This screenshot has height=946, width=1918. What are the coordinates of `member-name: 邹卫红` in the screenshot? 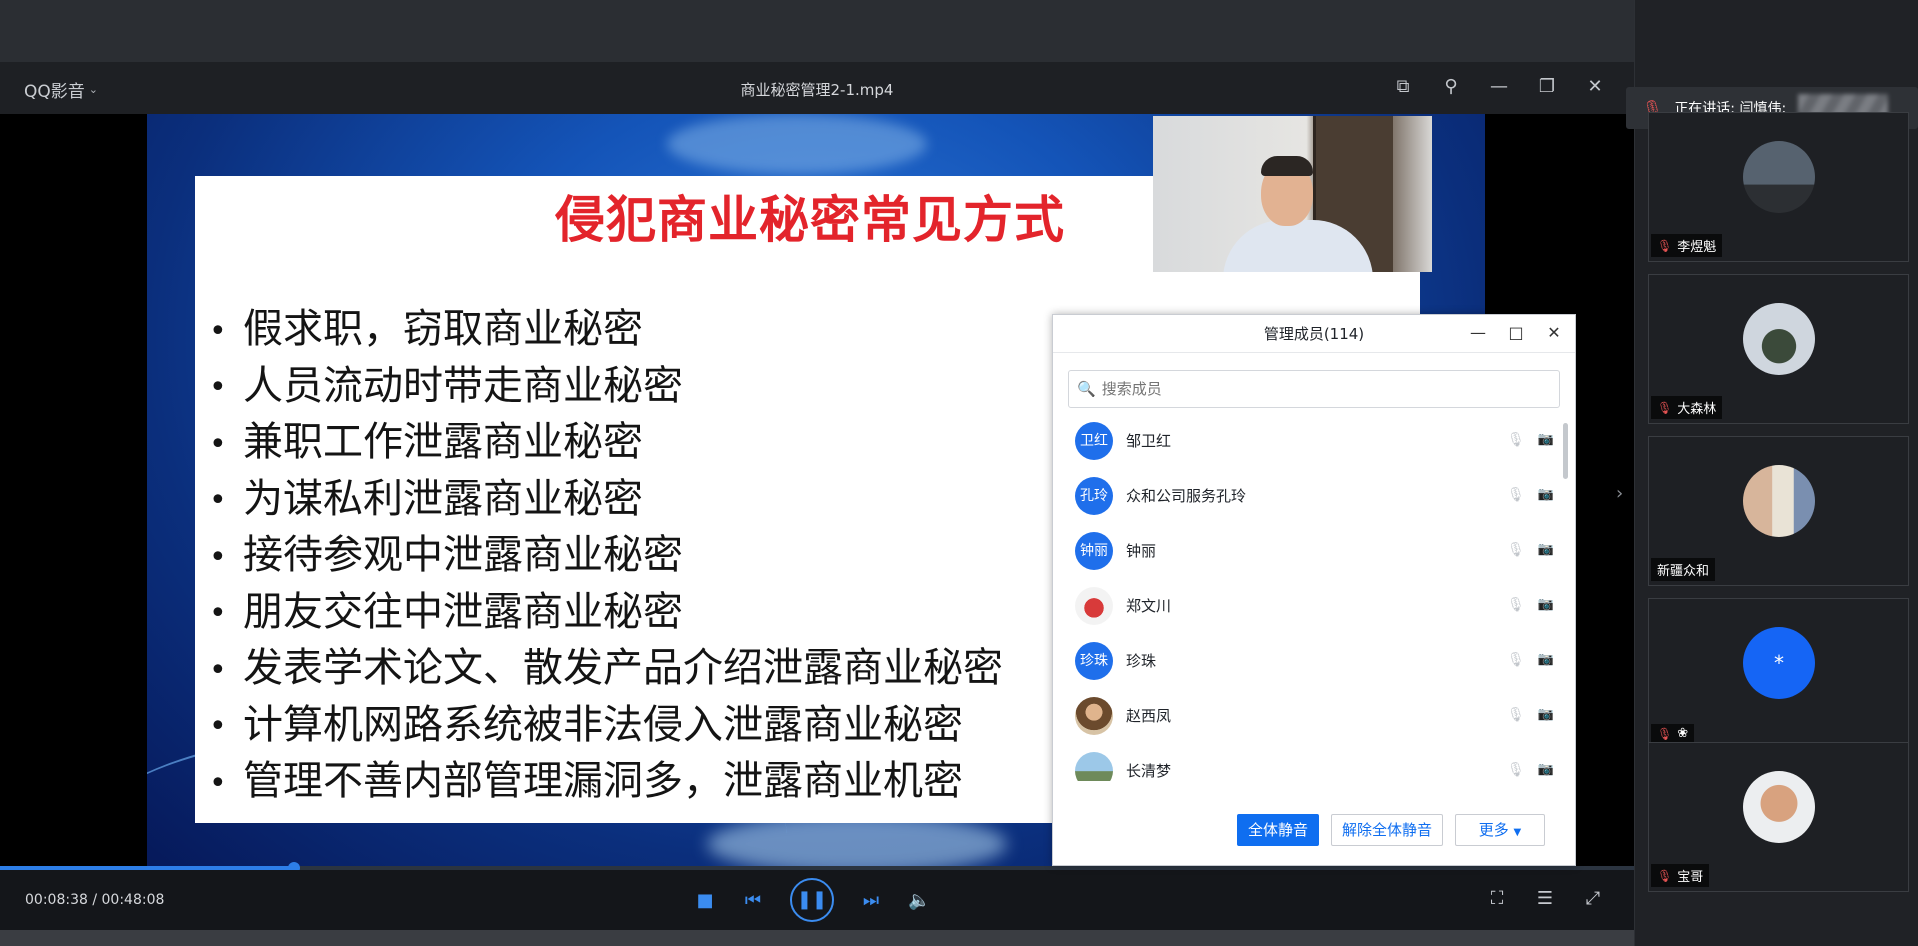 It's located at (1149, 441).